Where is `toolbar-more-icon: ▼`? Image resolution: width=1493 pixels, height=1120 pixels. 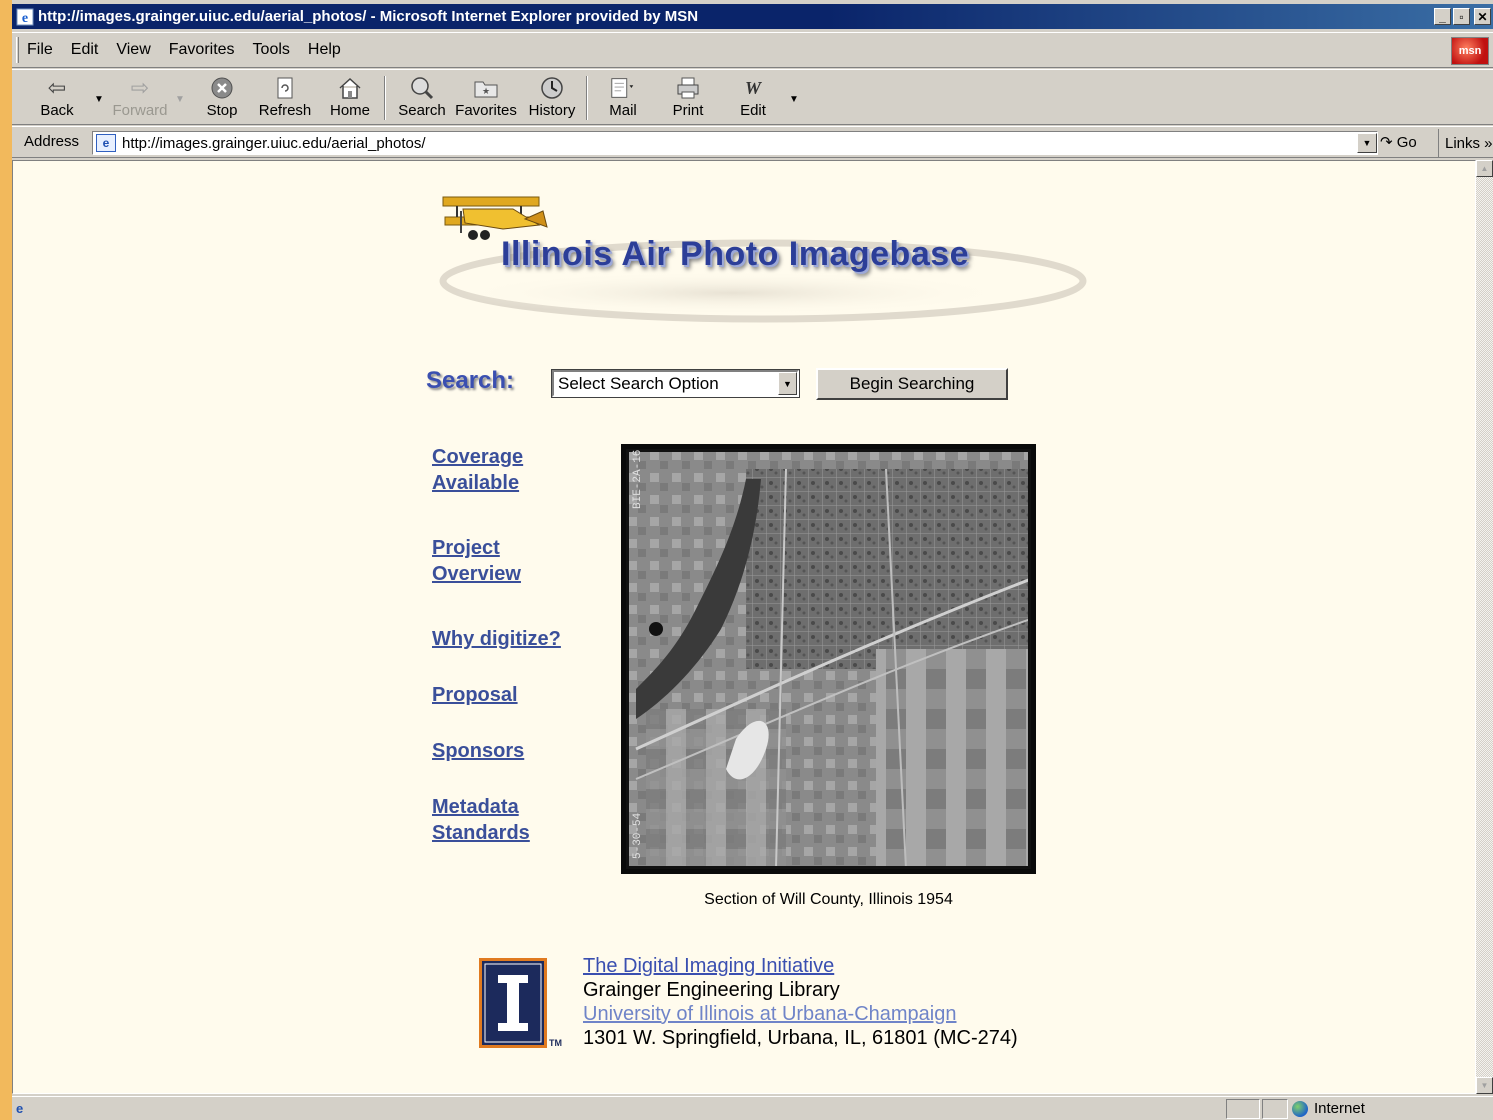
toolbar-more-icon: ▼ is located at coordinates (794, 99).